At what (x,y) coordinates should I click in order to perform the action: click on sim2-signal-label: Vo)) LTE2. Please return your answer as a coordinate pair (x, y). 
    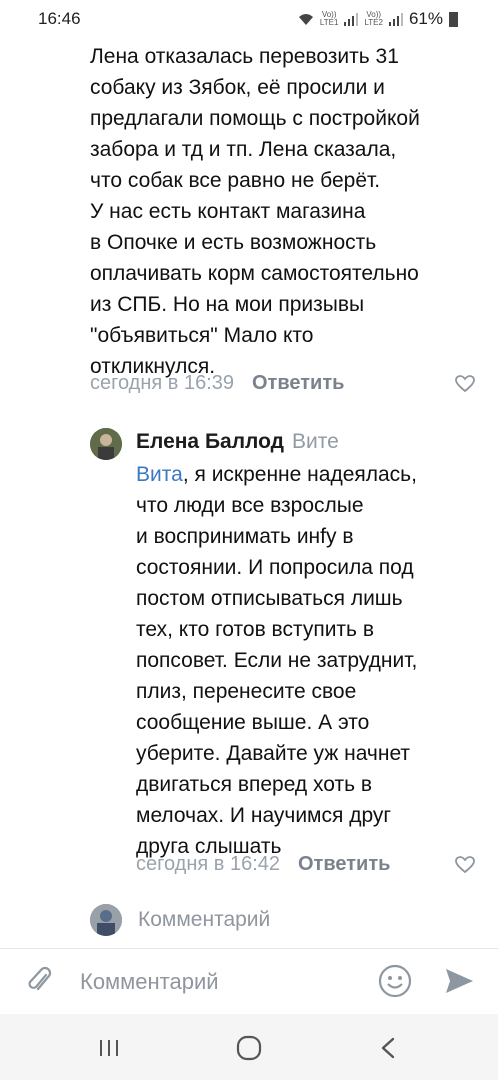
    Looking at the image, I should click on (373, 18).